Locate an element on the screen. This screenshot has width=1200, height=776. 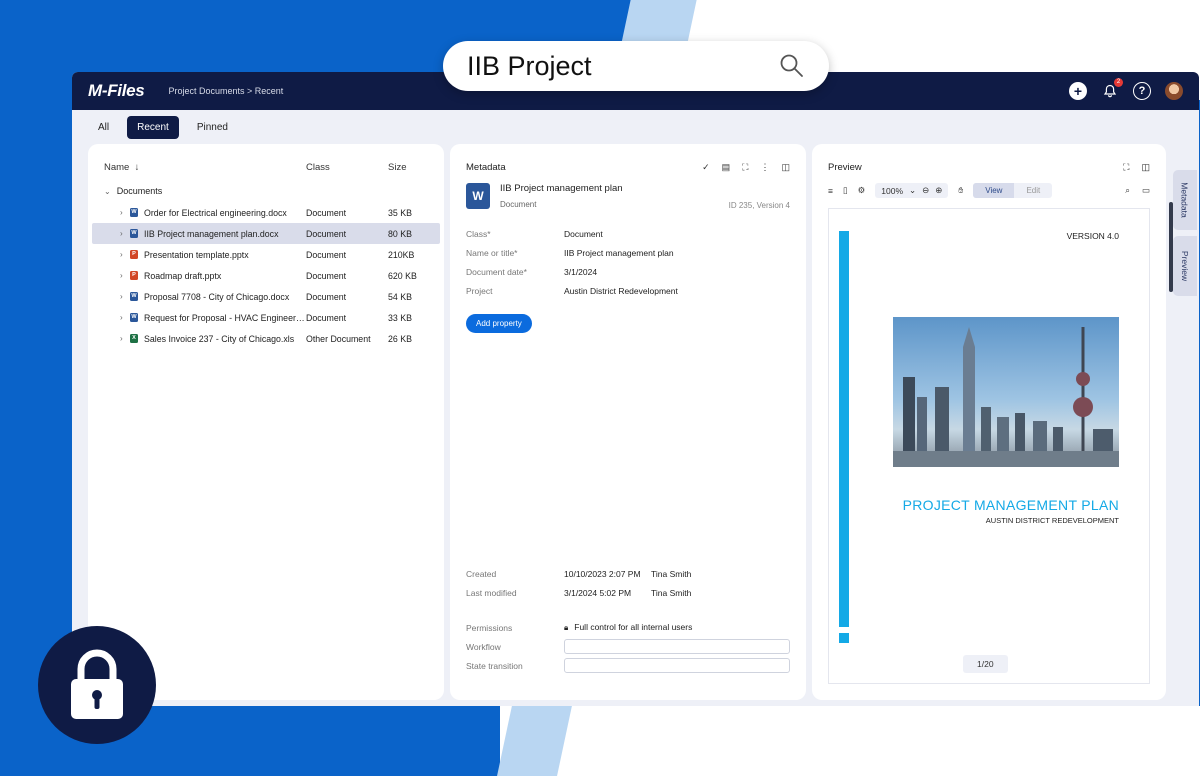
city-skyline-image is located at coordinates (1006, 392).